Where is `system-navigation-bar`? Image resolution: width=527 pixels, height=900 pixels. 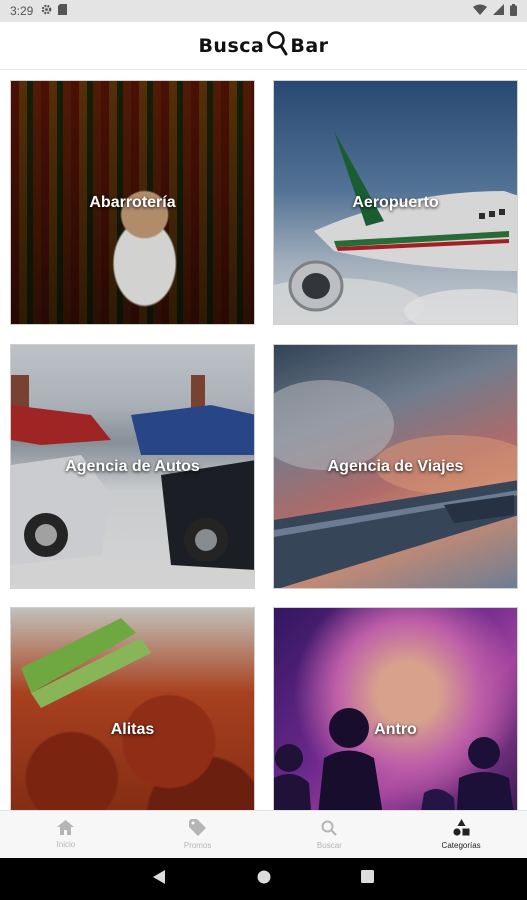
system-navigation-bar is located at coordinates (263, 879).